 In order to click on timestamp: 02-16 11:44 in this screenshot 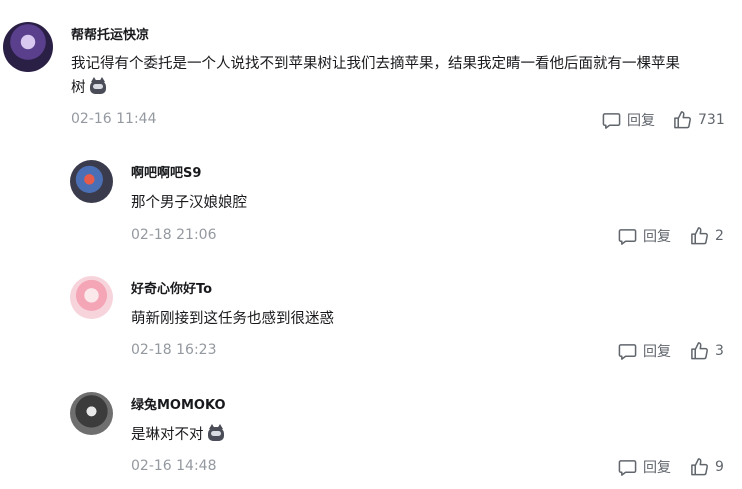, I will do `click(114, 119)`.